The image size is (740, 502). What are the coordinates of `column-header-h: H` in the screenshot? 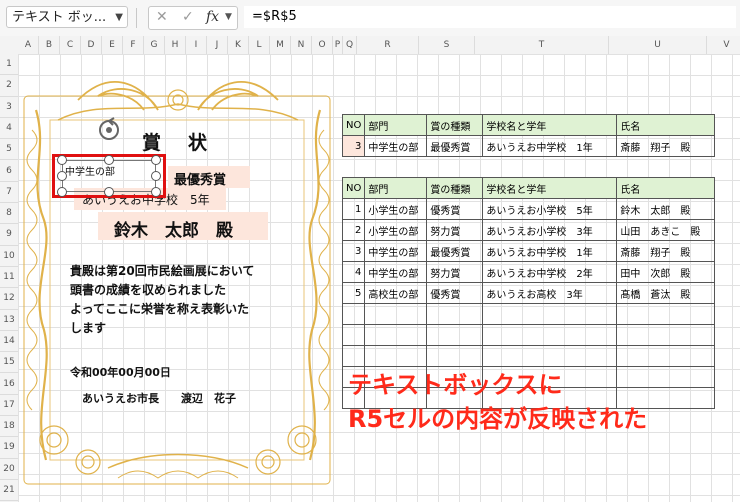 It's located at (175, 45).